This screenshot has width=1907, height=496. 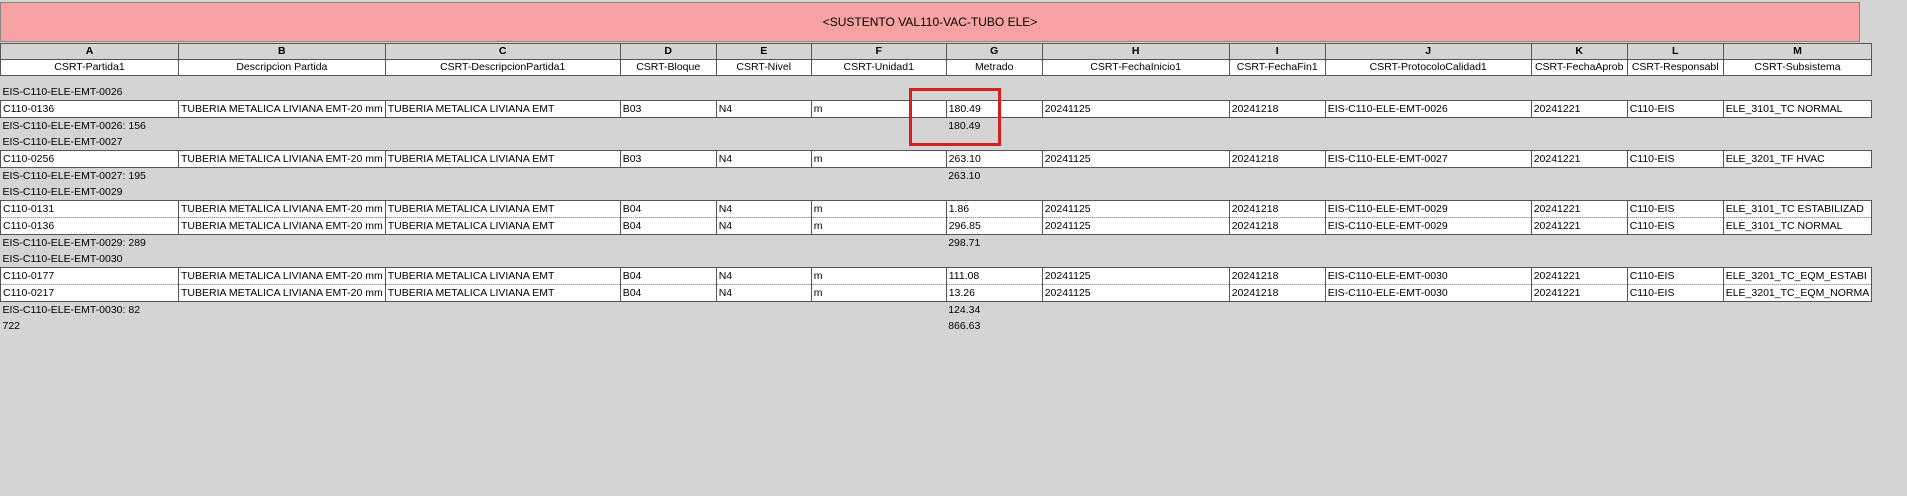 I want to click on column-letter: H, so click(x=1135, y=51).